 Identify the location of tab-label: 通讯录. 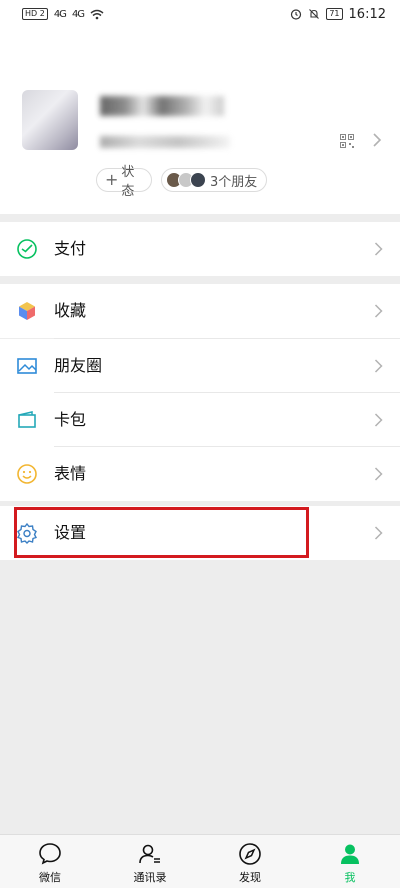
(150, 877).